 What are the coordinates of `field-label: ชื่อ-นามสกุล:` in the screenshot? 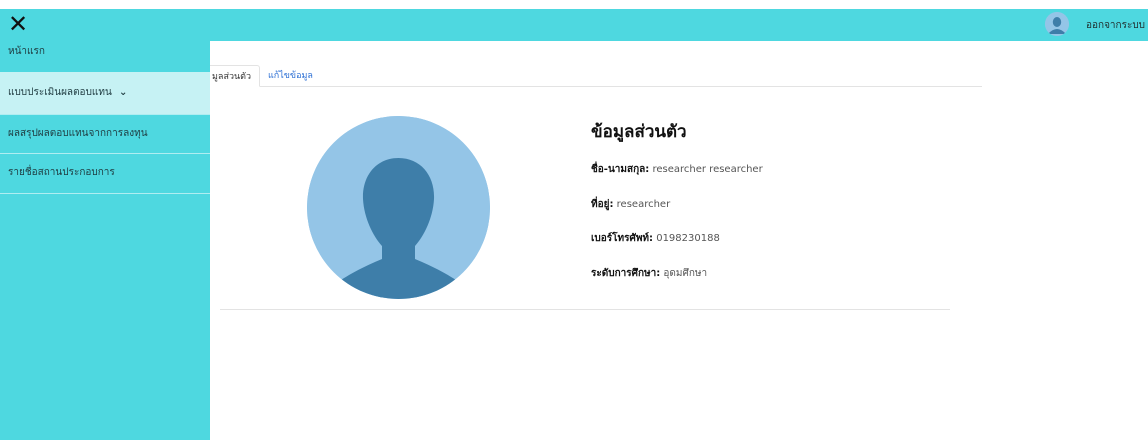 It's located at (620, 169).